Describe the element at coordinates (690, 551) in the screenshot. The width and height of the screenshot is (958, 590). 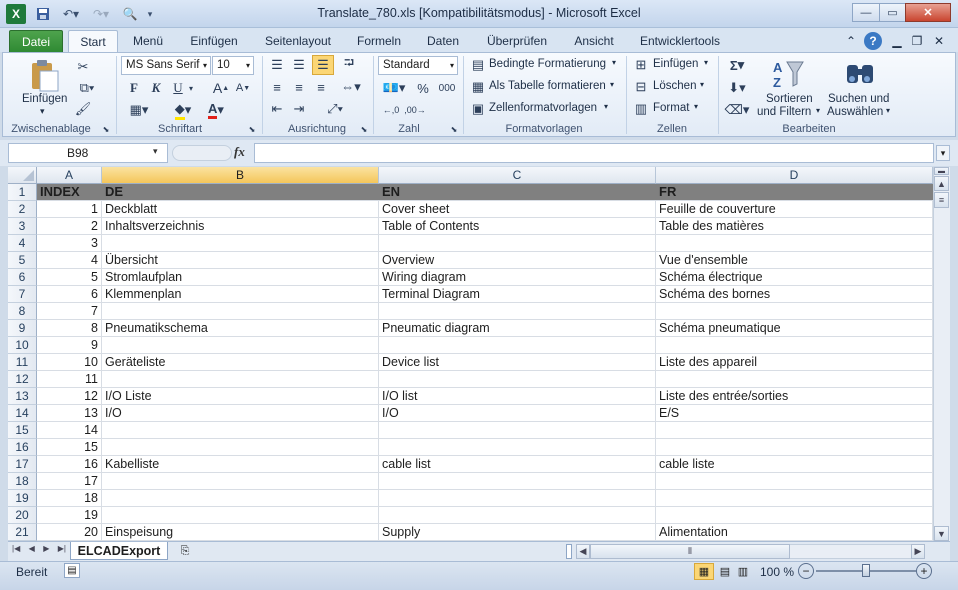
I see `horizontal-scroll-thumb: ⦀` at that location.